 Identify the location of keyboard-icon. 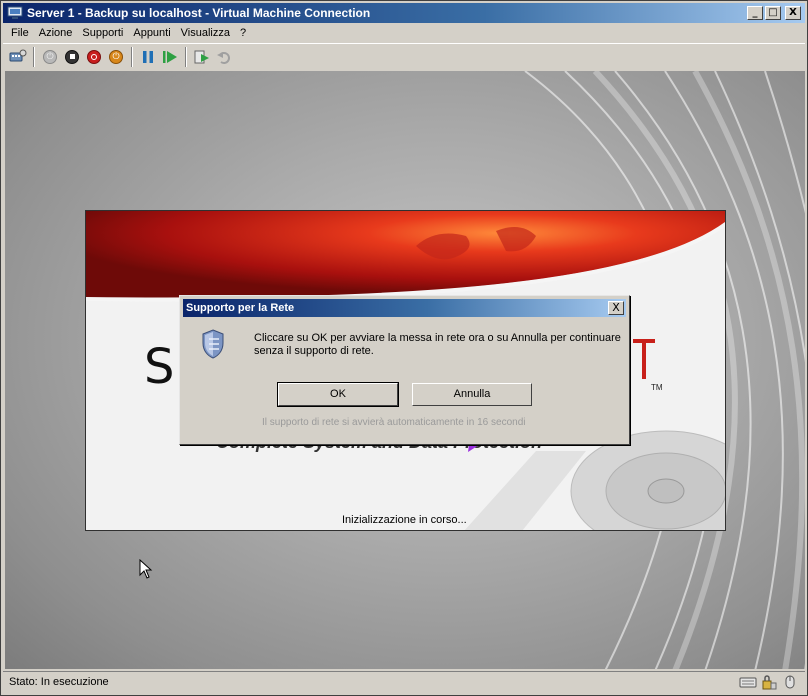
(748, 682).